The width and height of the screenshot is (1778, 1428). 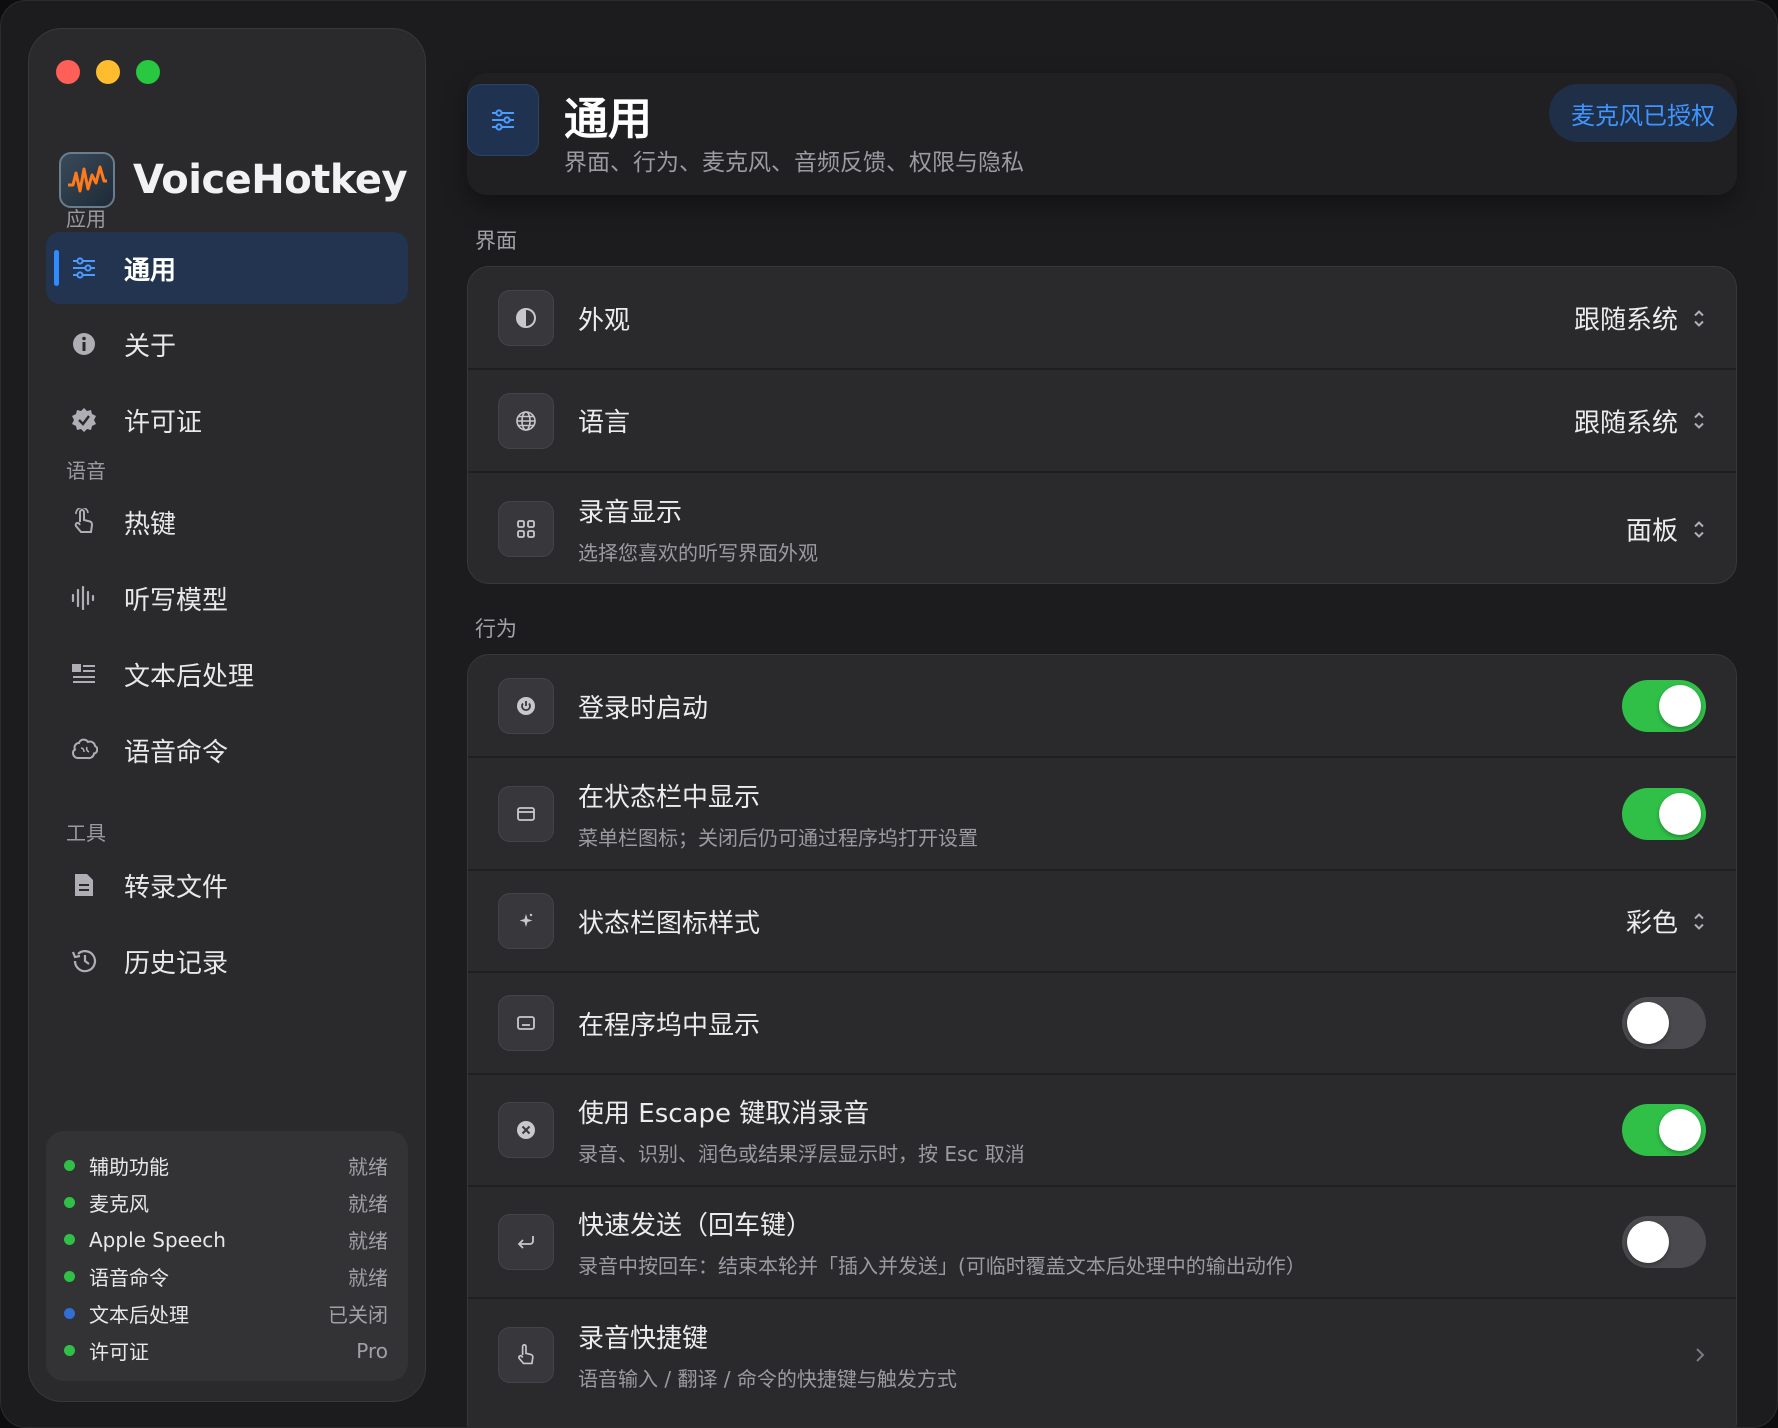 I want to click on sidebar-item-license: 许可证, so click(x=227, y=420).